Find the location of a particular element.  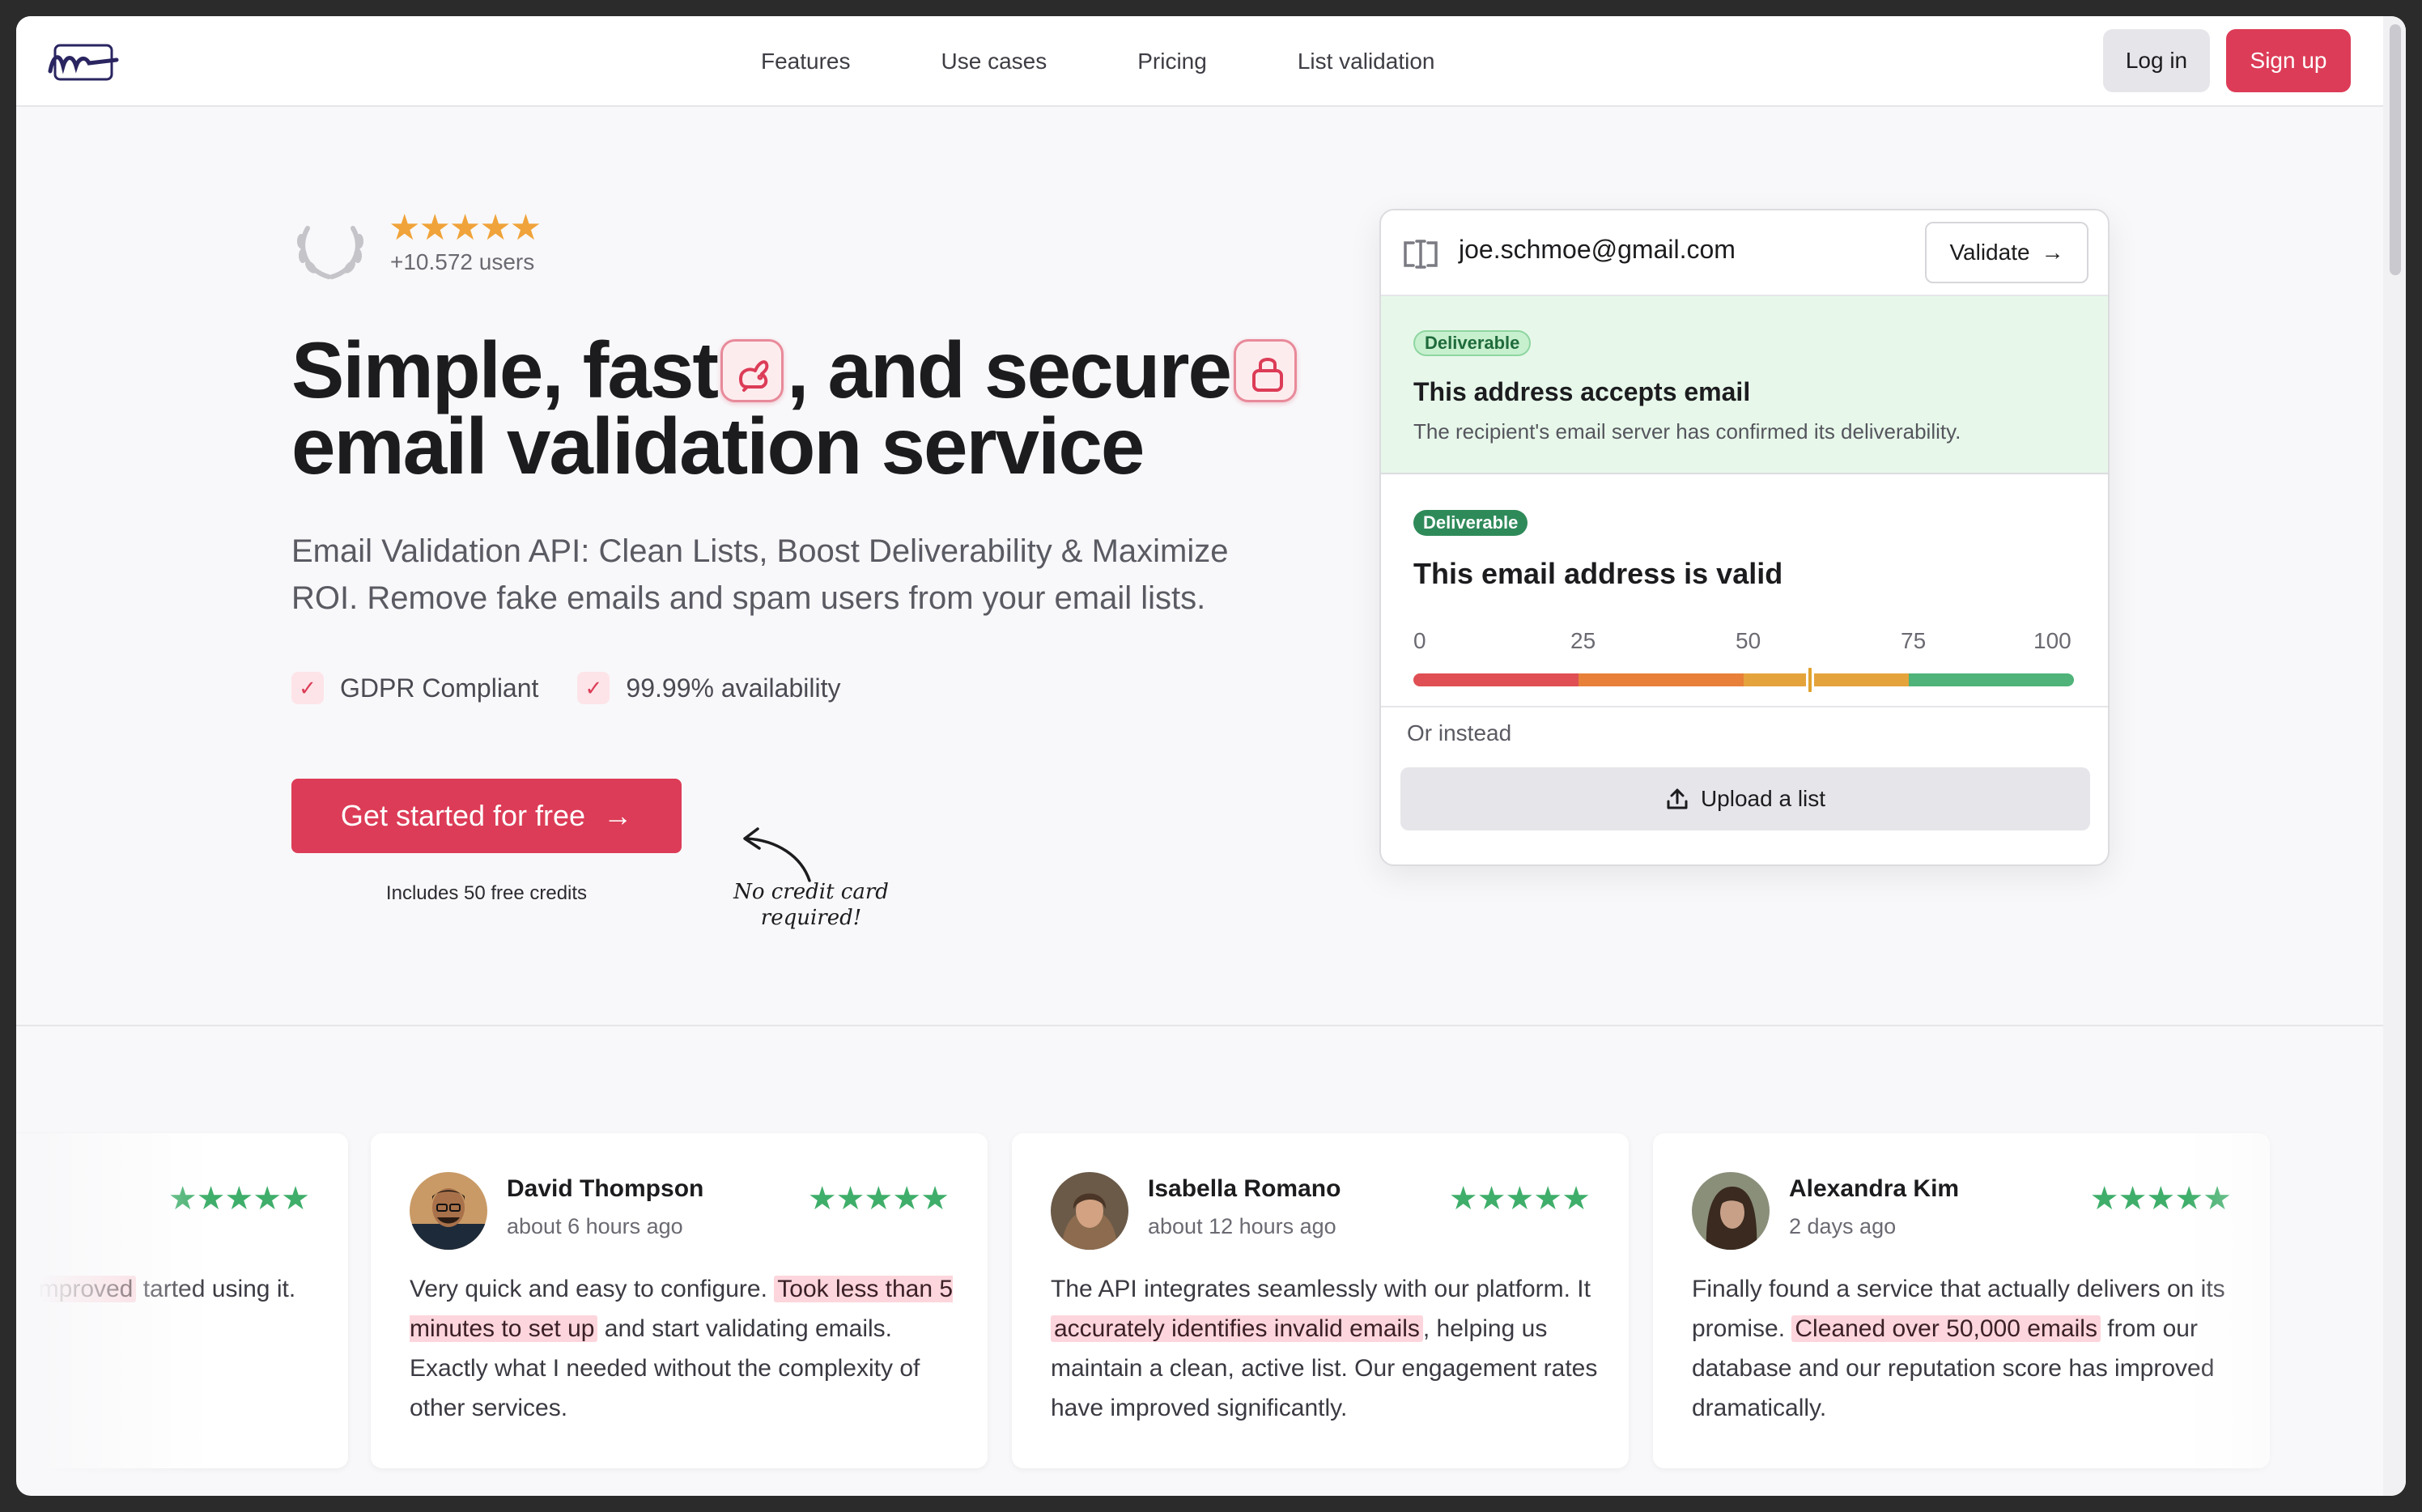

review-author: Isabella Romano is located at coordinates (1244, 1188).